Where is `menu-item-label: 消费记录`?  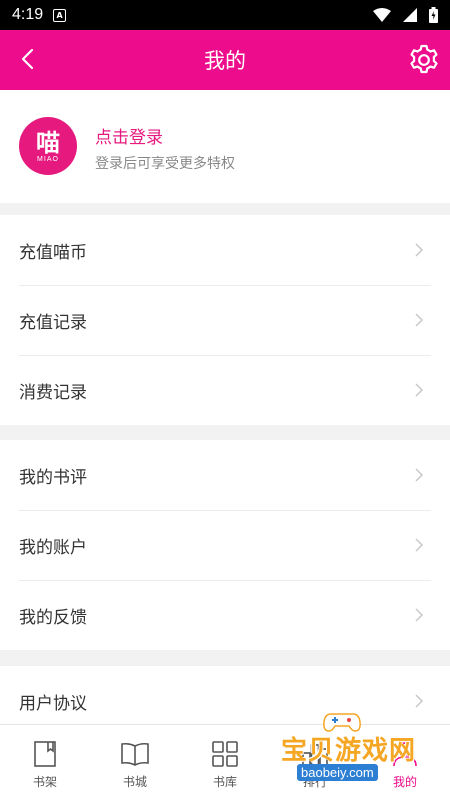
menu-item-label: 消费记录 is located at coordinates (53, 392).